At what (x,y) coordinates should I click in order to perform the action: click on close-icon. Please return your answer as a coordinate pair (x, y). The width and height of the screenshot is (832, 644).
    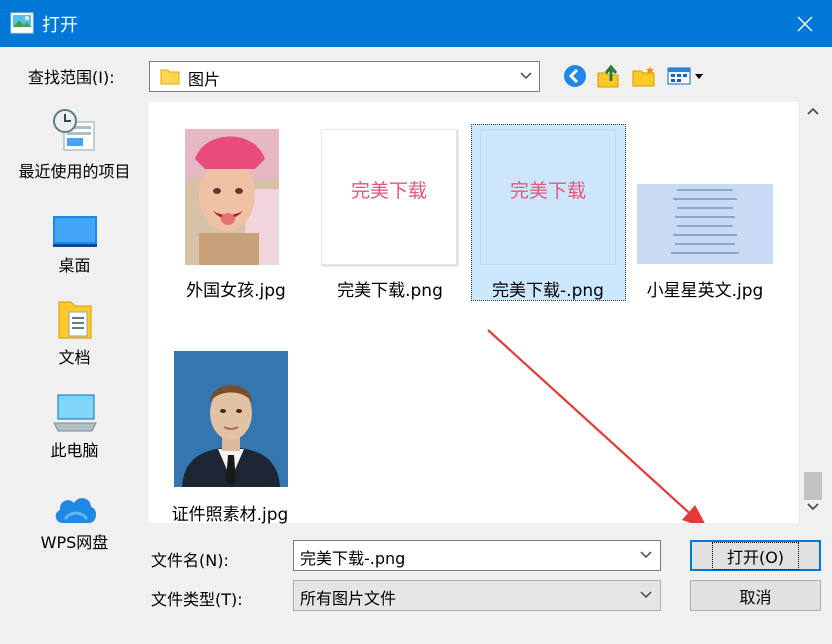
    Looking at the image, I should click on (805, 23).